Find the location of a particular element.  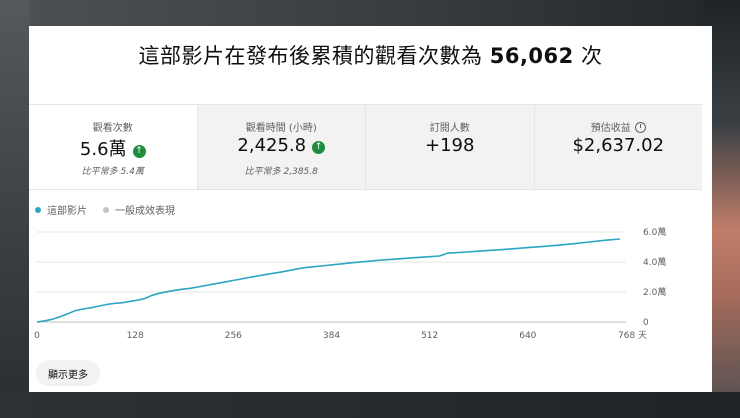

x-tick-label: 512 is located at coordinates (429, 336).